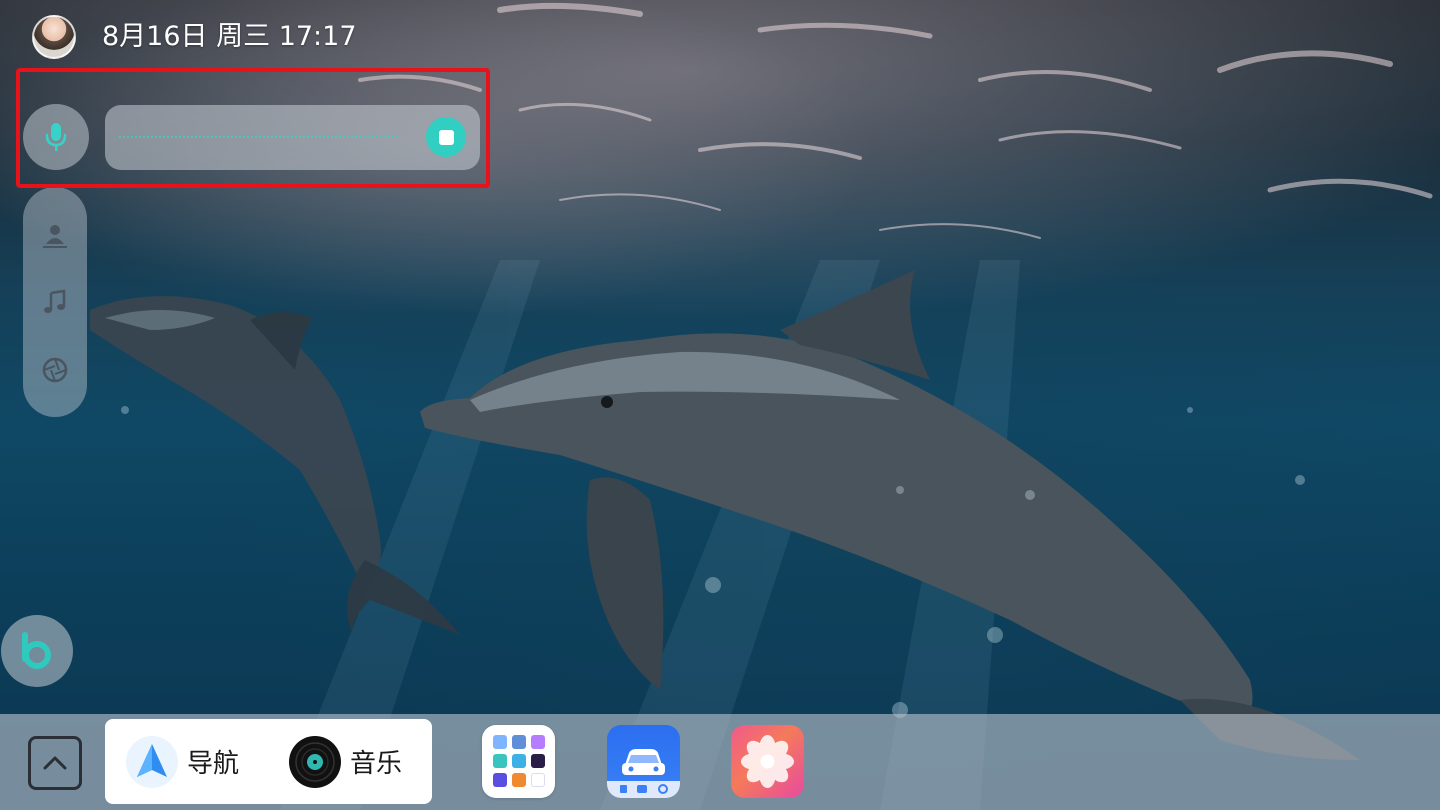 This screenshot has height=810, width=1440. What do you see at coordinates (213, 764) in the screenshot?
I see `navigation-label: 导航` at bounding box center [213, 764].